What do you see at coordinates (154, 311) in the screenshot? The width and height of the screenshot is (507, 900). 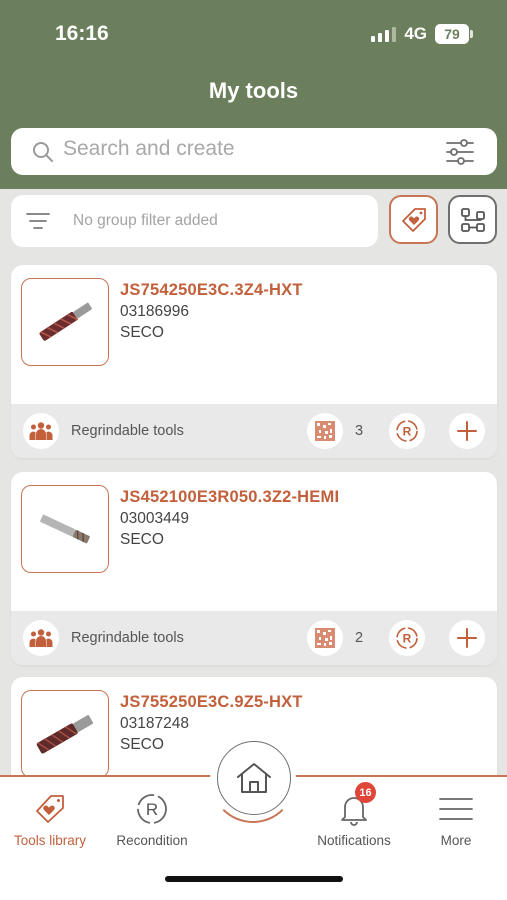 I see `tool-code: 03186996` at bounding box center [154, 311].